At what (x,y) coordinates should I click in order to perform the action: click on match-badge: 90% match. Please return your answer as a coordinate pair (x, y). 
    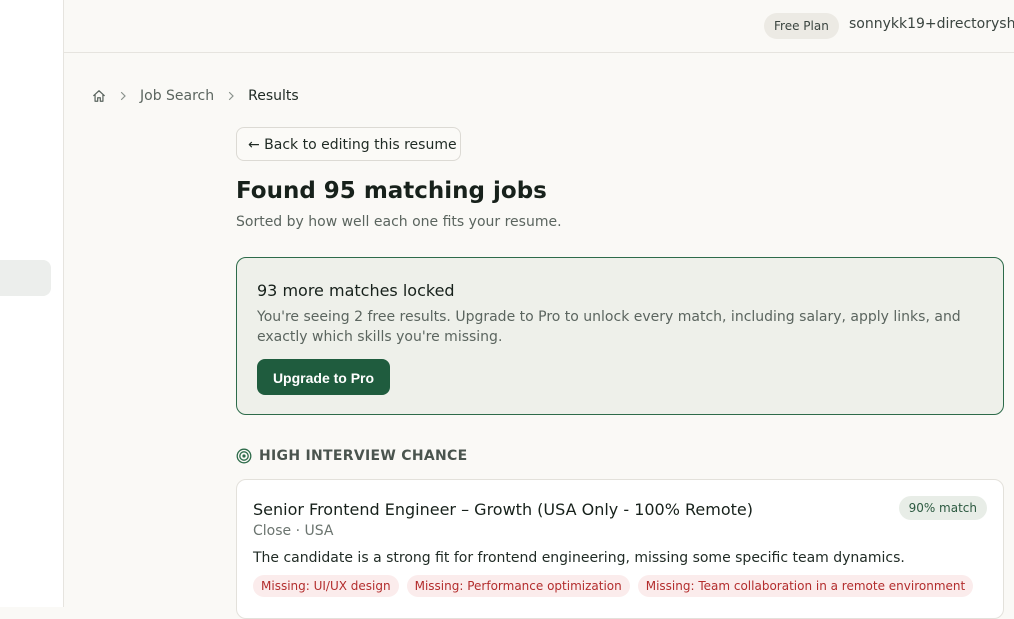
    Looking at the image, I should click on (942, 508).